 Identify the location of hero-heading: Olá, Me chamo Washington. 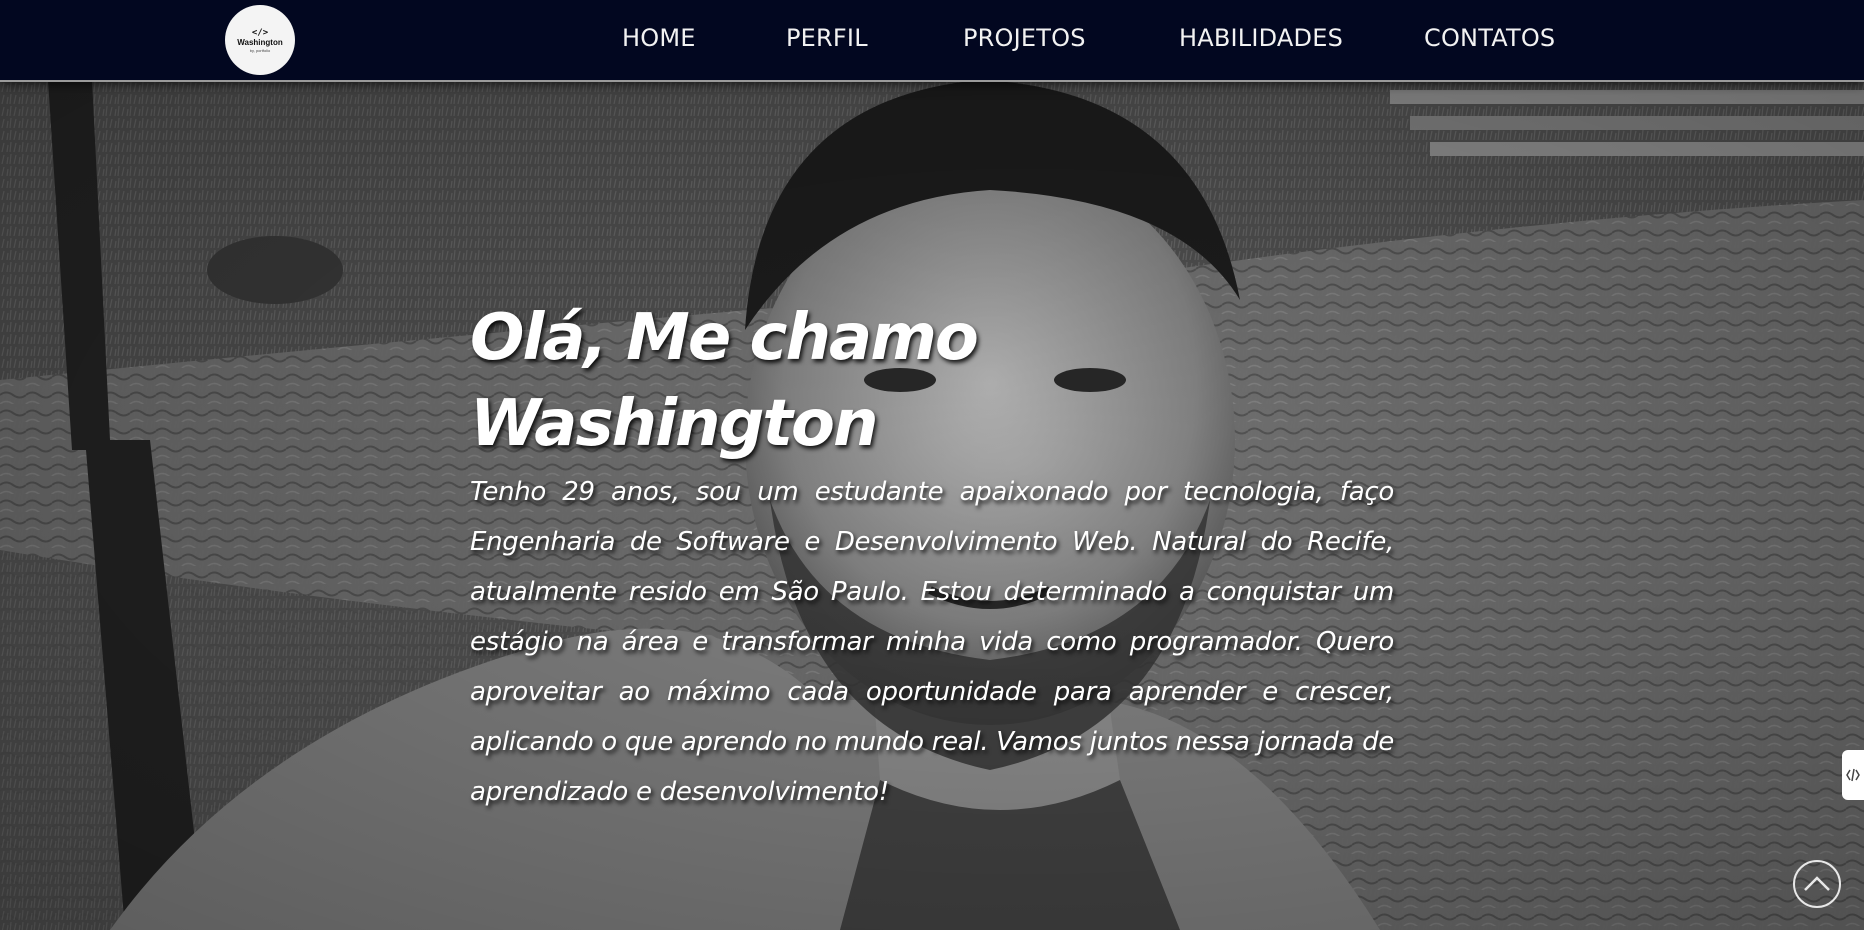
(724, 381).